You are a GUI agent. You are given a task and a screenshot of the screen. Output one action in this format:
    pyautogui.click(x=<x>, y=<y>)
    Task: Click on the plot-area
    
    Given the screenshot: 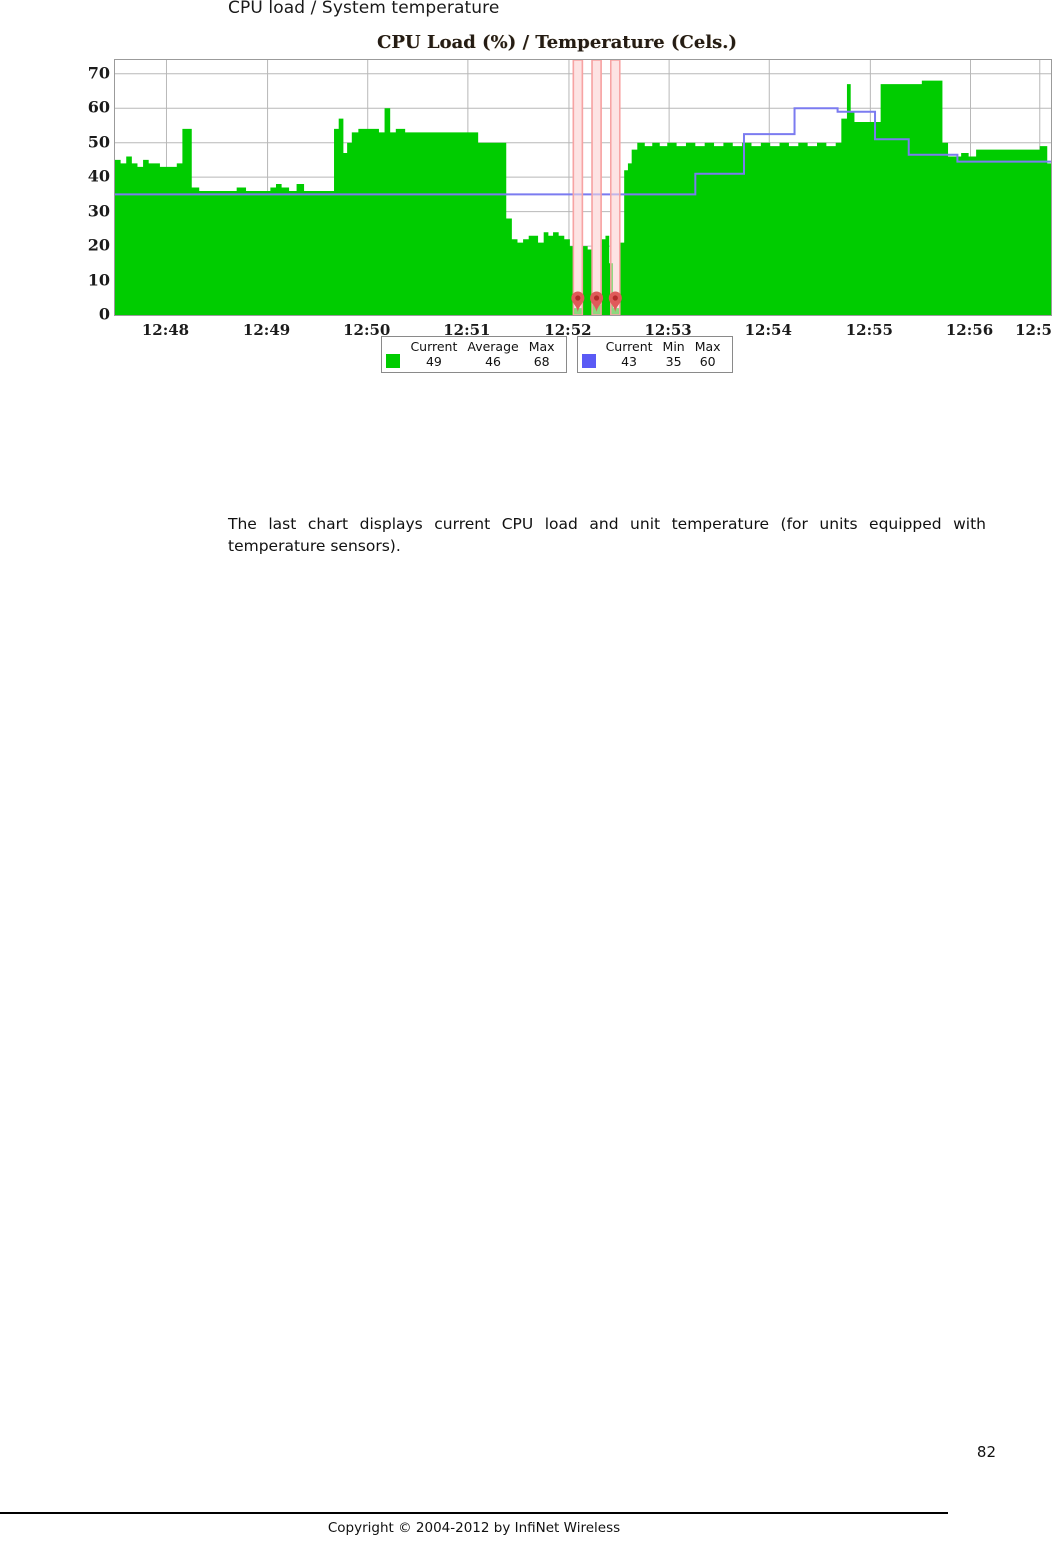 What is the action you would take?
    pyautogui.click(x=583, y=187)
    